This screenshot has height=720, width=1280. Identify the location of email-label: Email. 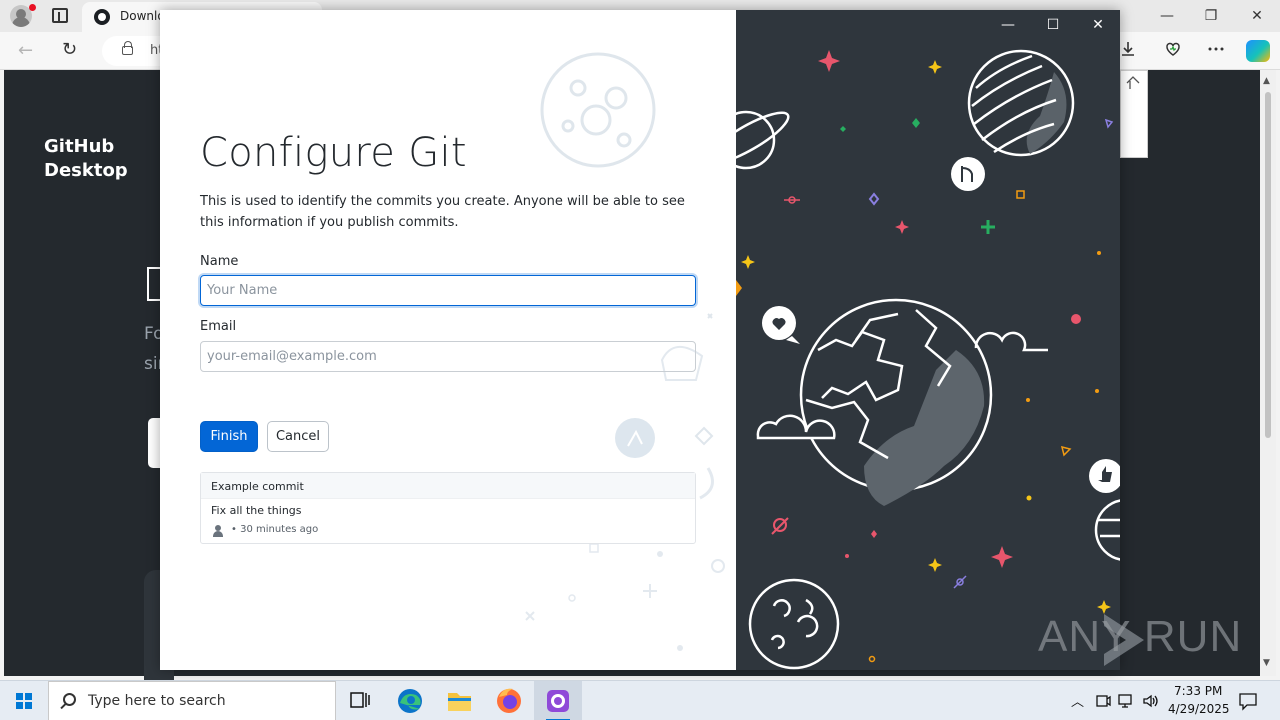
(218, 326).